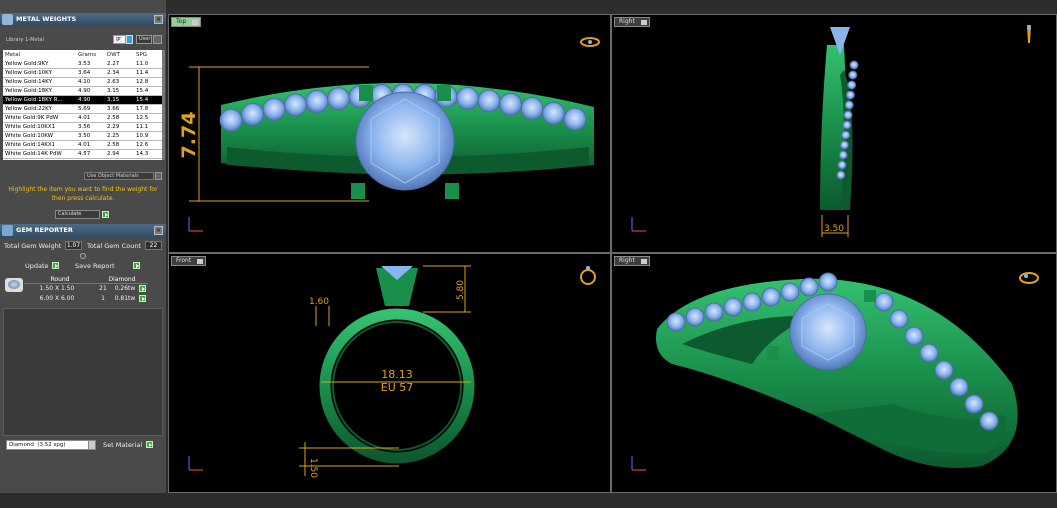  I want to click on table-cell: White Gold:10KW, so click(39, 136).